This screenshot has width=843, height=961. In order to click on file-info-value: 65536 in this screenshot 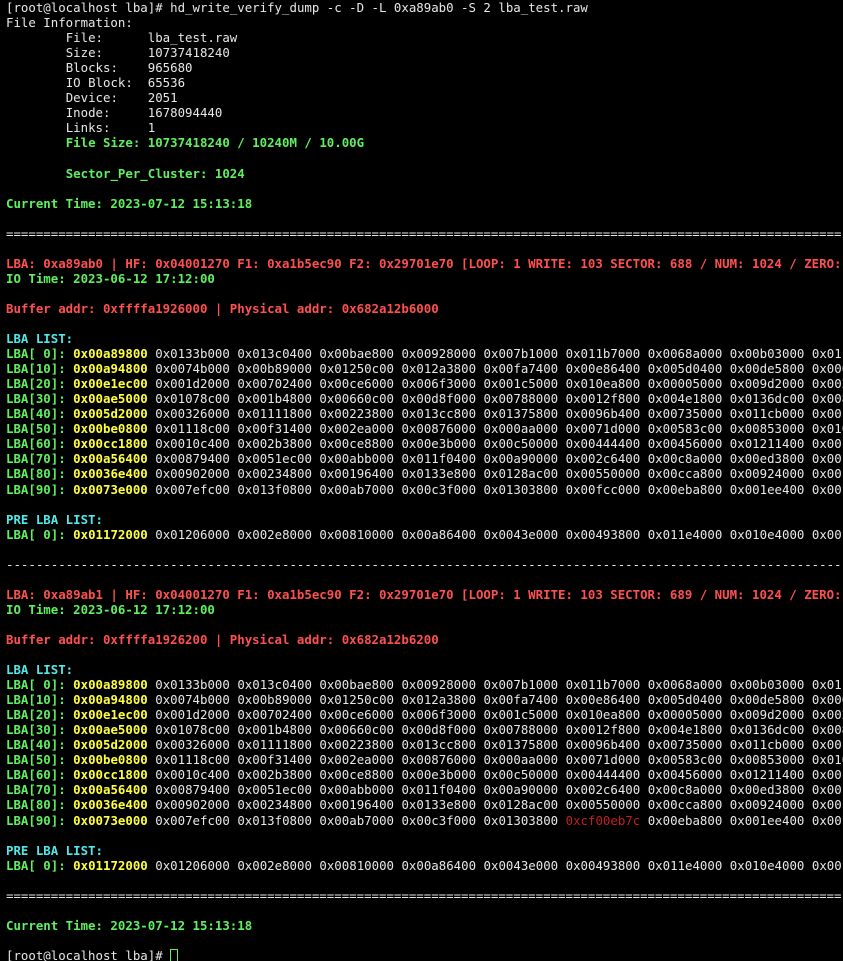, I will do `click(166, 83)`.